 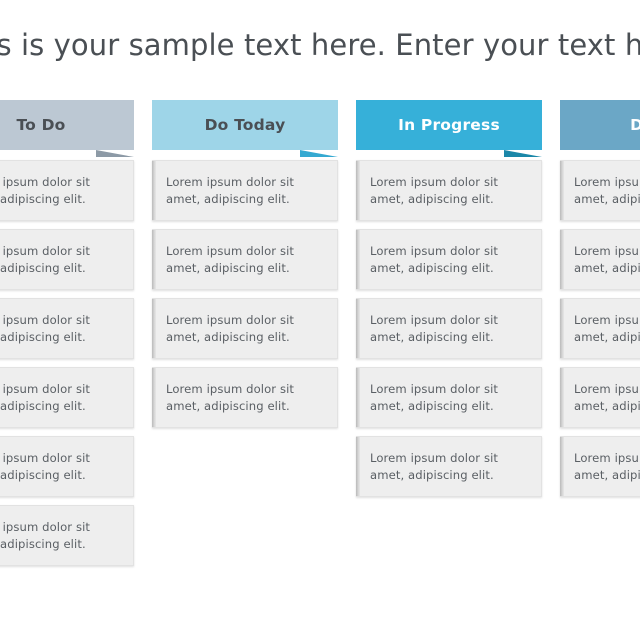 I want to click on column-header-label: To Do, so click(x=41, y=125).